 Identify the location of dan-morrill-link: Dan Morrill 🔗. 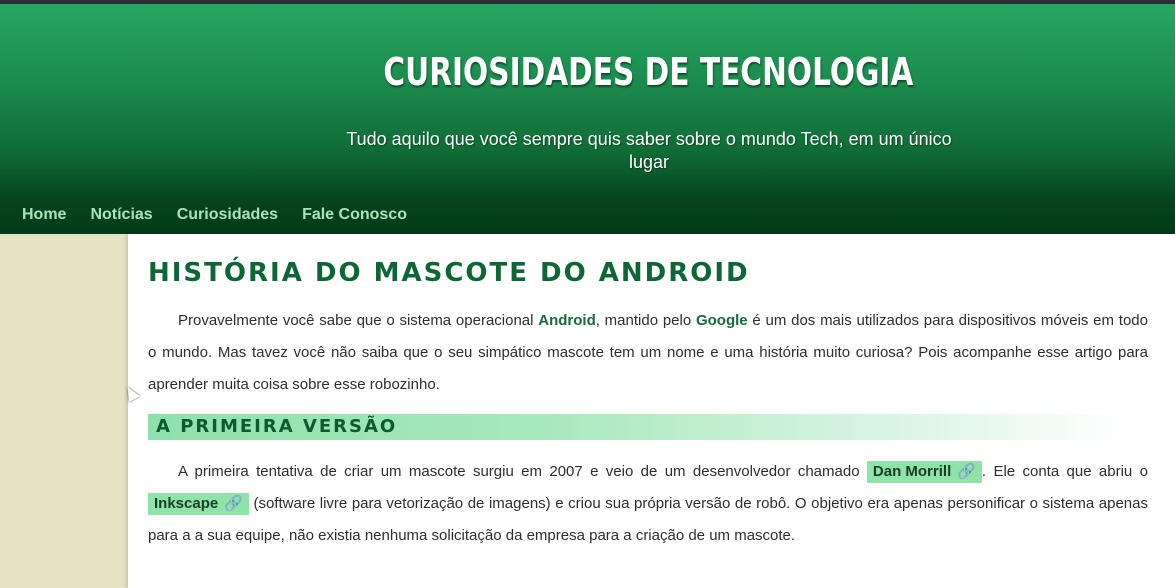
(924, 472).